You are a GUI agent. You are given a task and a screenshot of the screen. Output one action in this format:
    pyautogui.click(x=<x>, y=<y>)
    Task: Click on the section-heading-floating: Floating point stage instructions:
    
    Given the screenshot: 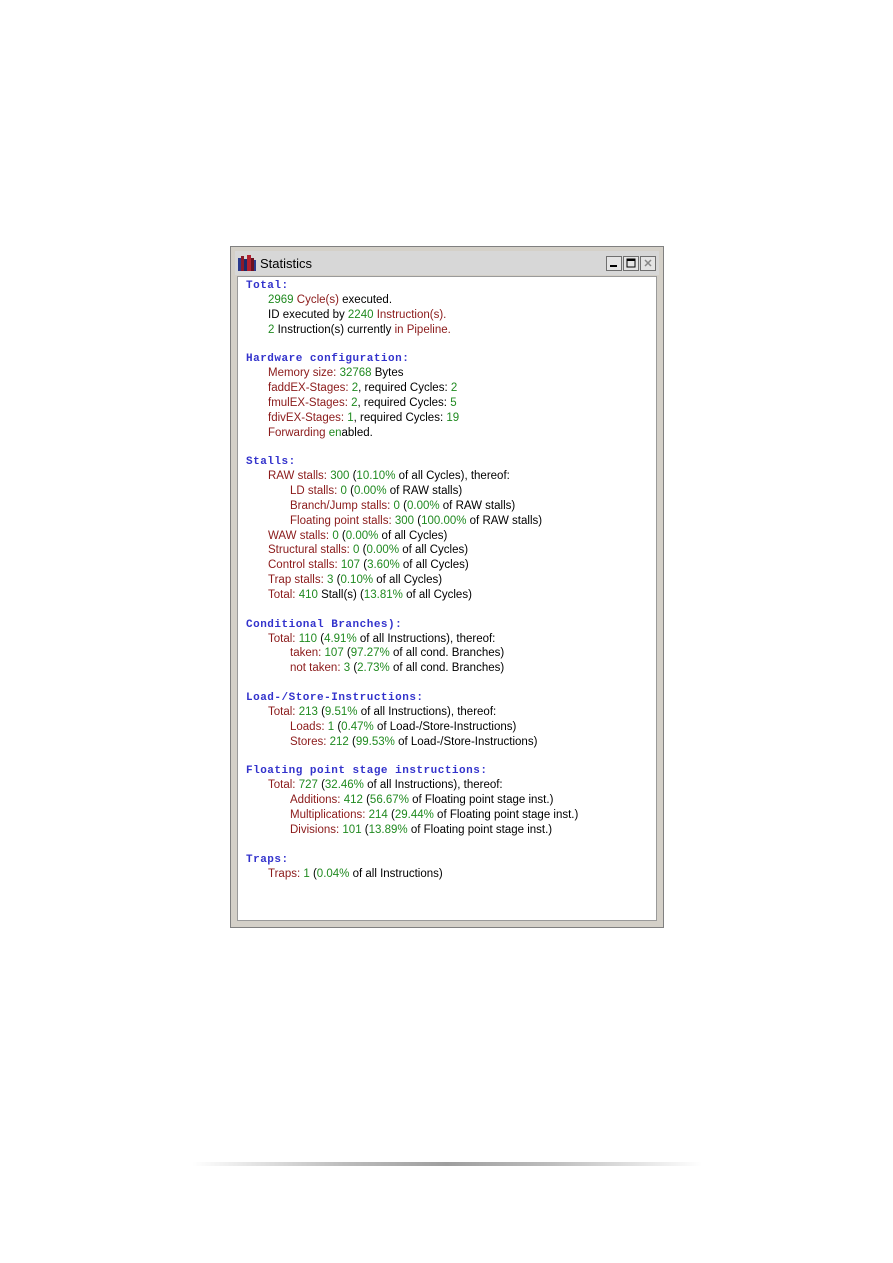 What is the action you would take?
    pyautogui.click(x=367, y=771)
    